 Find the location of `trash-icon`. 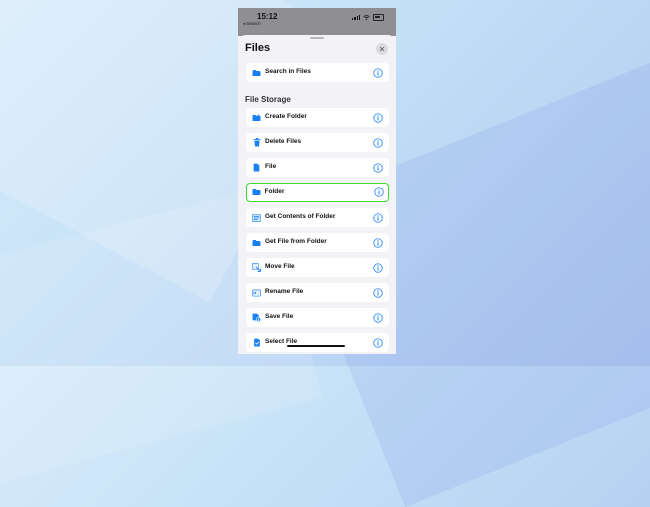

trash-icon is located at coordinates (256, 142).